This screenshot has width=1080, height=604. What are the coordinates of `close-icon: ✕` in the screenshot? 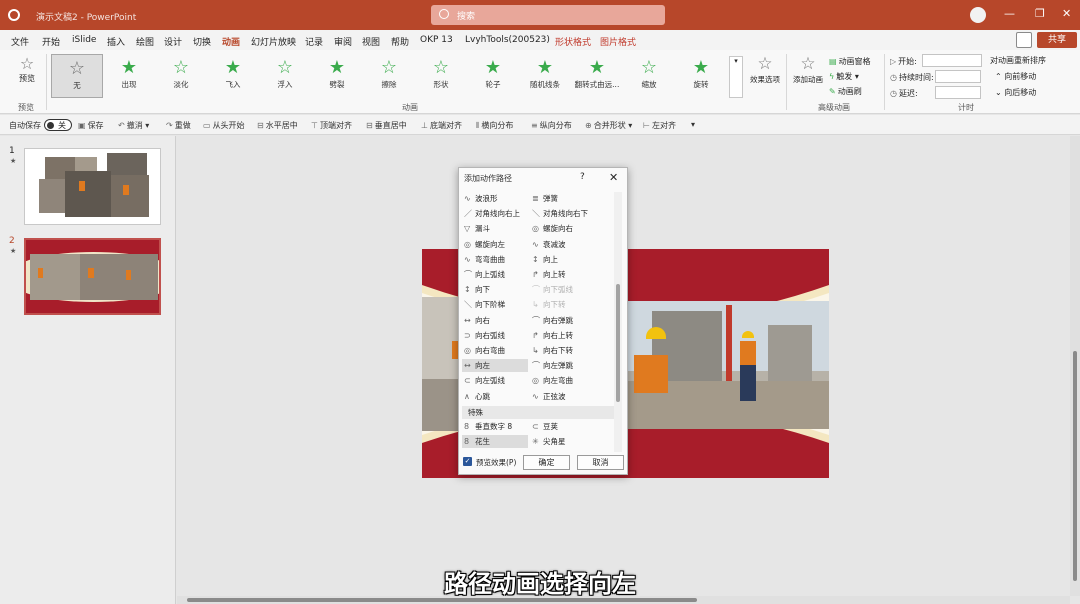 It's located at (613, 177).